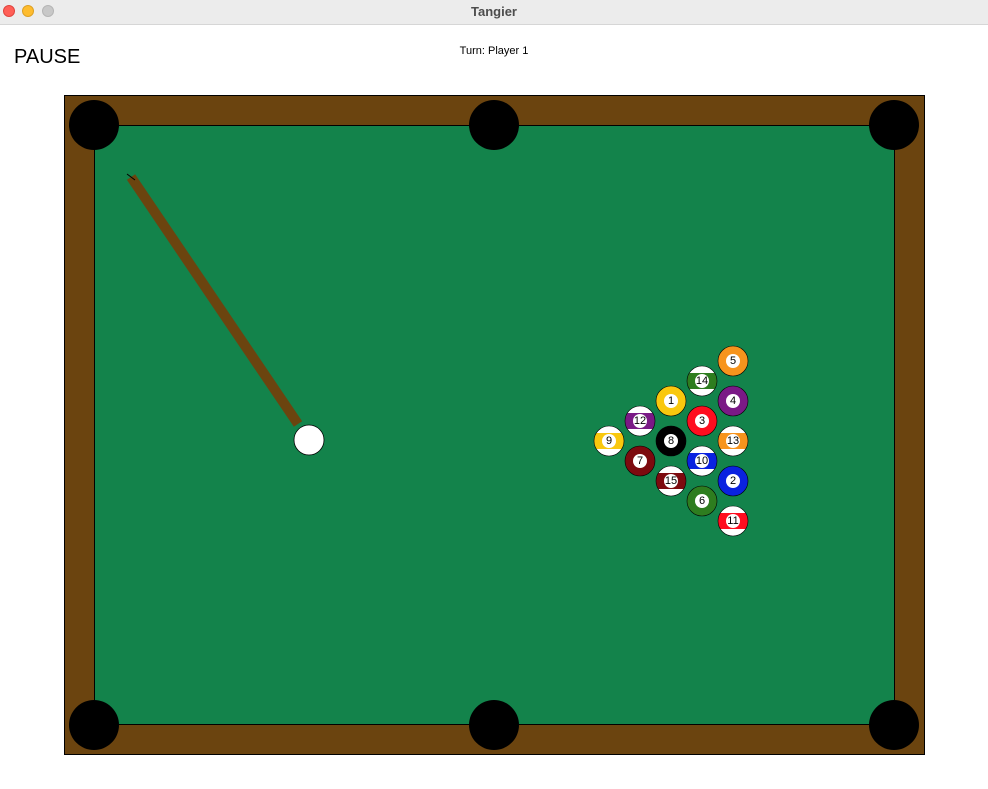 This screenshot has width=988, height=789. What do you see at coordinates (894, 725) in the screenshot?
I see `pocket-bottom-right` at bounding box center [894, 725].